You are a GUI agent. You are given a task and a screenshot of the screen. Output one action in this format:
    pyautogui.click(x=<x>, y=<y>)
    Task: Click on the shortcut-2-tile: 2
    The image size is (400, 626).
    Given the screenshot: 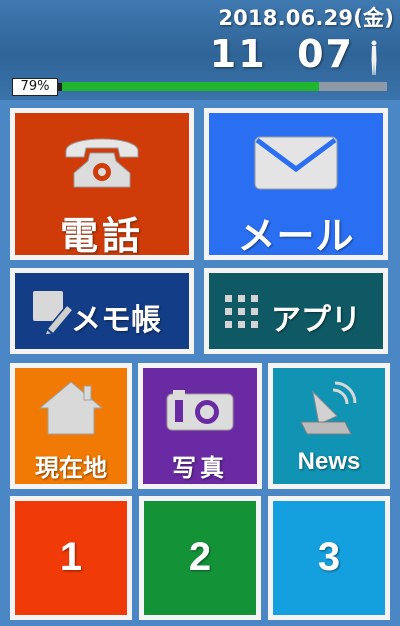 What is the action you would take?
    pyautogui.click(x=200, y=558)
    